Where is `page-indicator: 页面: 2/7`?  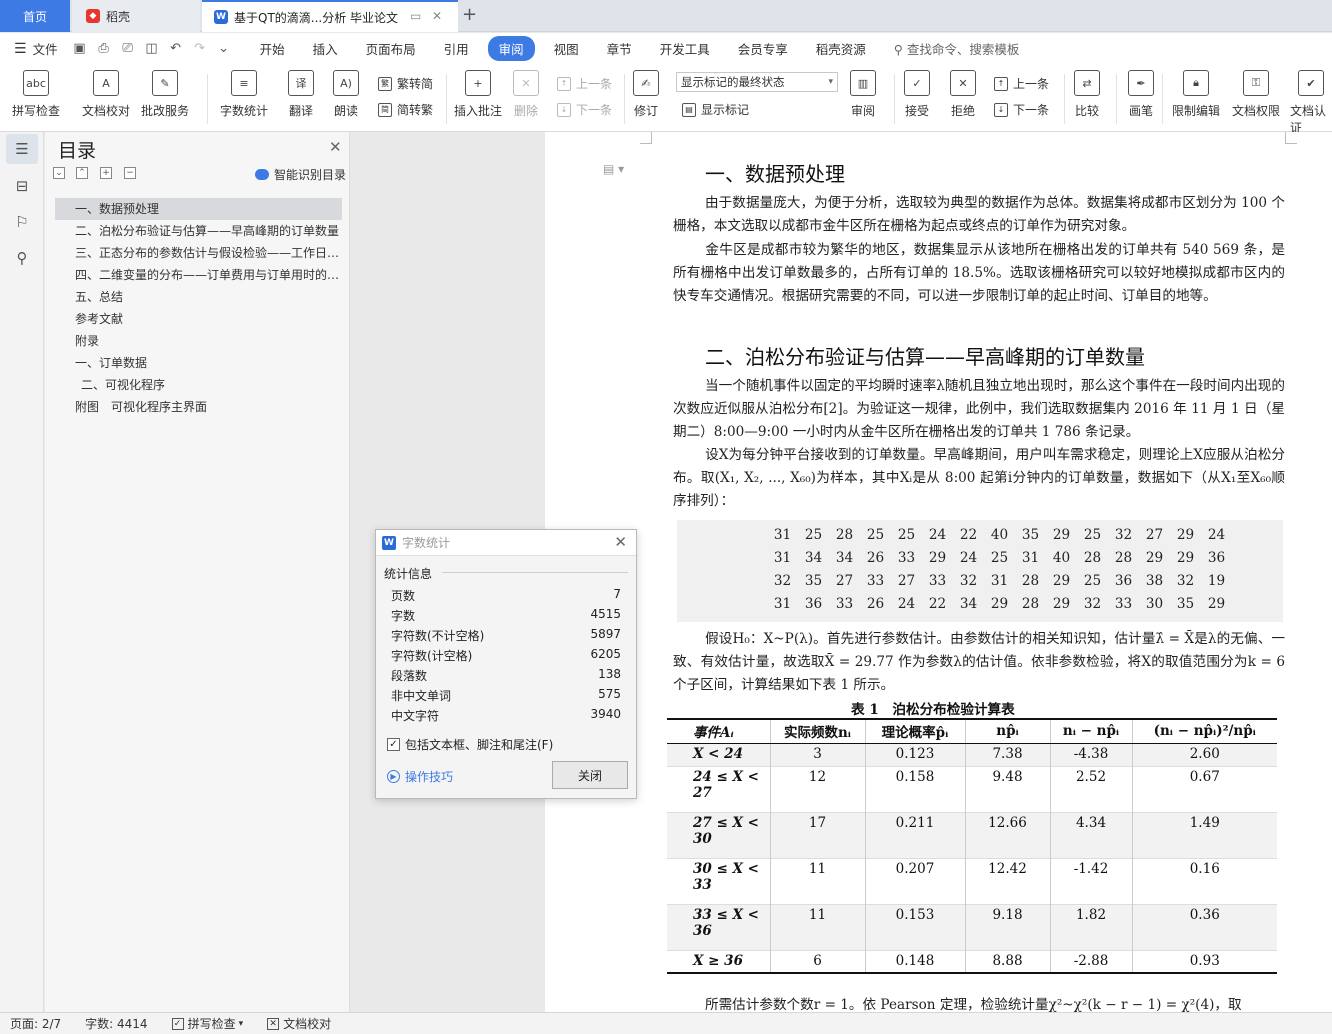
page-indicator: 页面: 2/7 is located at coordinates (35, 1023).